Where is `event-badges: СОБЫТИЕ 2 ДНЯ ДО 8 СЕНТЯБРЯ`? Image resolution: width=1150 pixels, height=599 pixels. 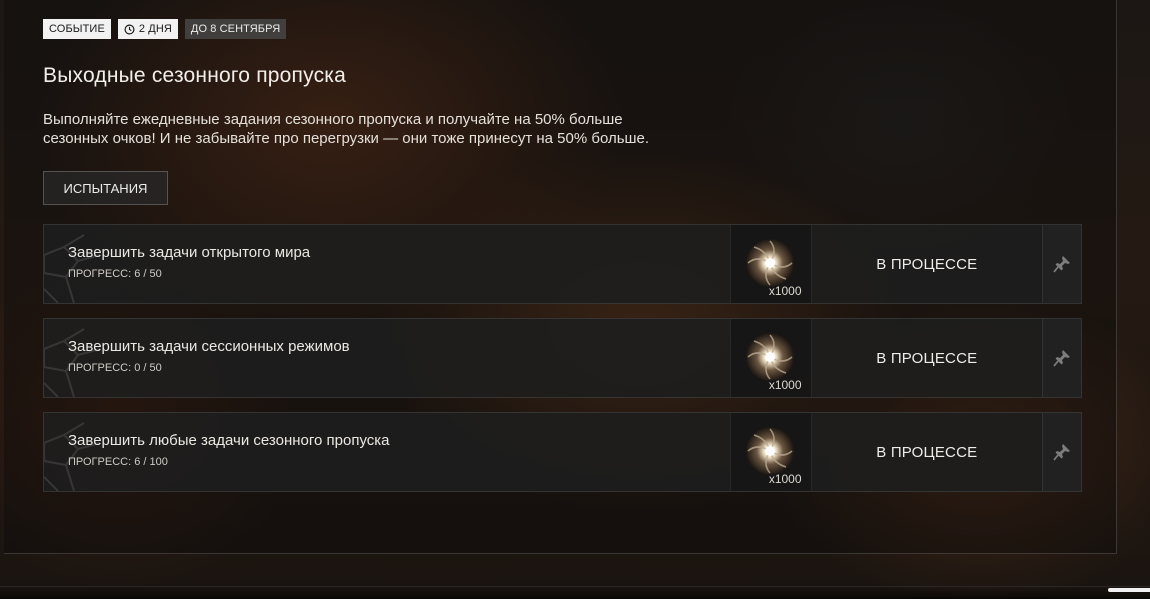
event-badges: СОБЫТИЕ 2 ДНЯ ДО 8 СЕНТЯБРЯ is located at coordinates (165, 29).